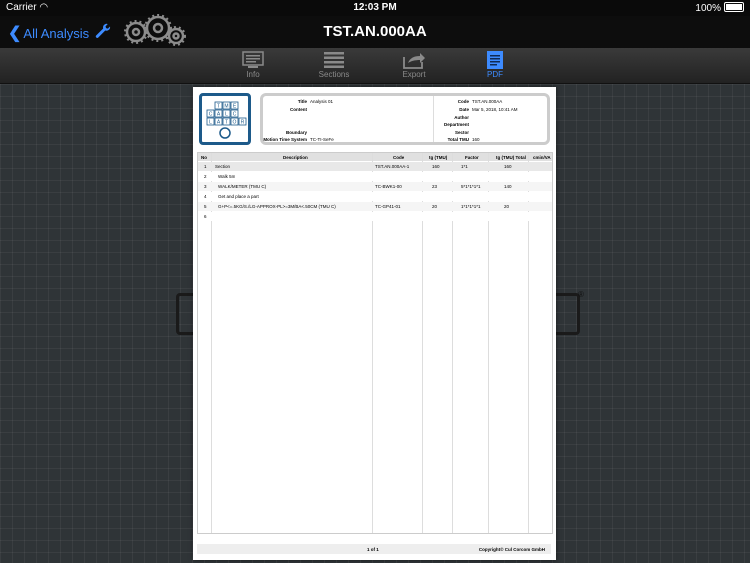 This screenshot has height=563, width=750. What do you see at coordinates (566, 314) in the screenshot?
I see `watermark-right` at bounding box center [566, 314].